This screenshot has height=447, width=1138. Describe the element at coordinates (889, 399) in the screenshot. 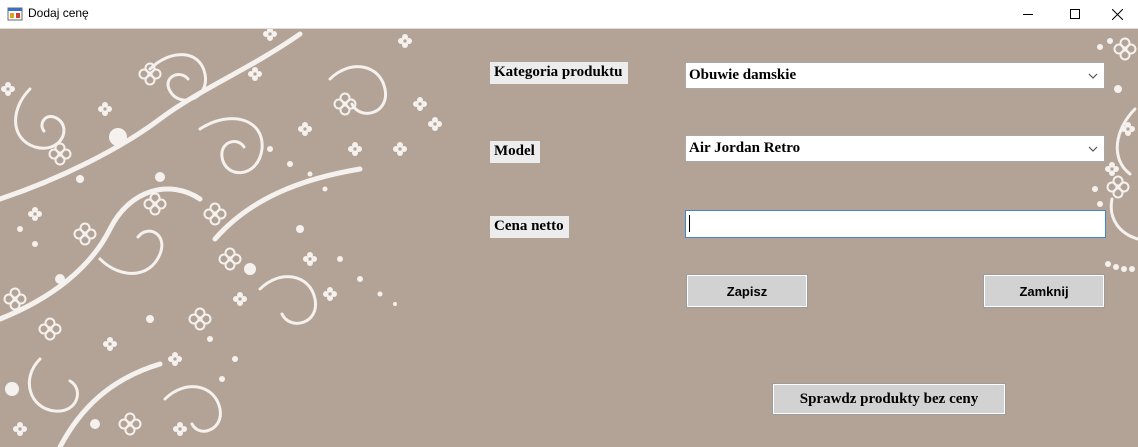

I see `check-products-without-price-button: Sprawdz produkty bez ceny` at that location.